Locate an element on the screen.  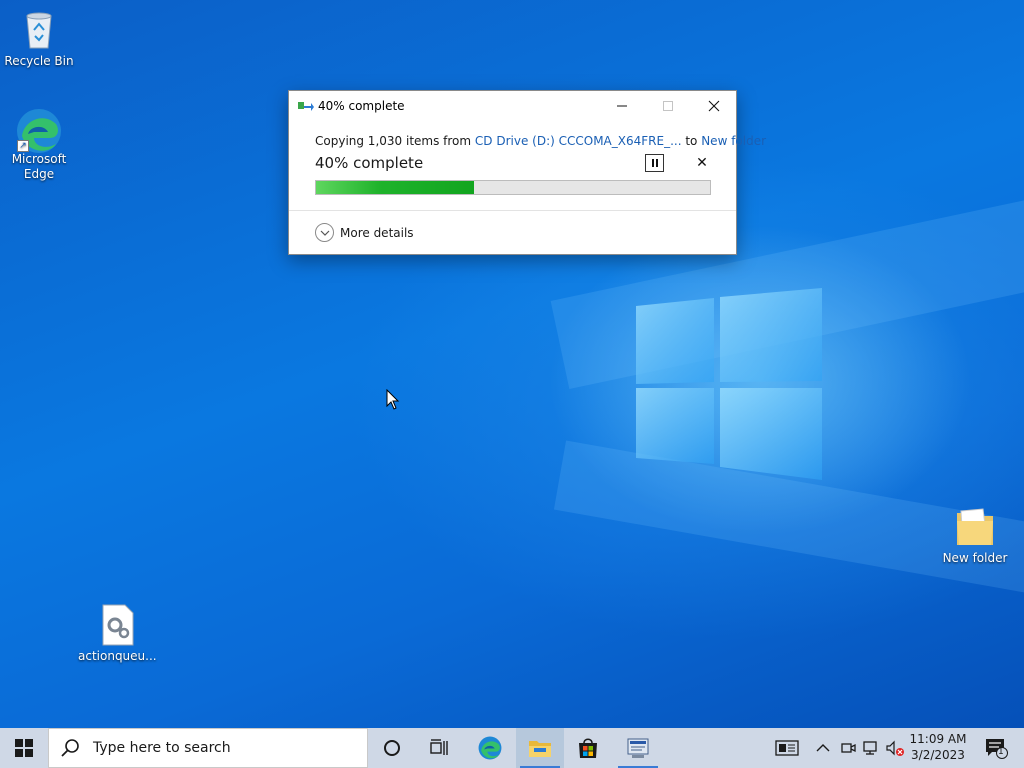
news-icon is located at coordinates (787, 748).